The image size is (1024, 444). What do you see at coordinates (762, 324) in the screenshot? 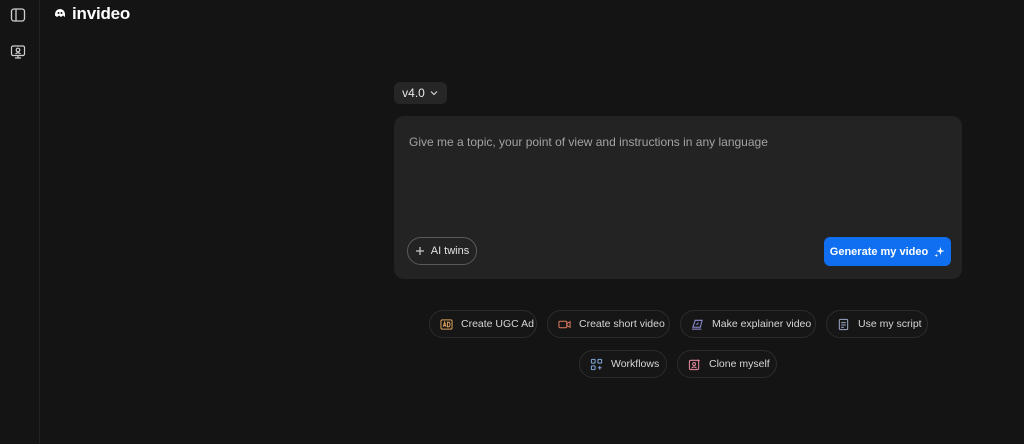
I see `chip-label: Make explainer video` at bounding box center [762, 324].